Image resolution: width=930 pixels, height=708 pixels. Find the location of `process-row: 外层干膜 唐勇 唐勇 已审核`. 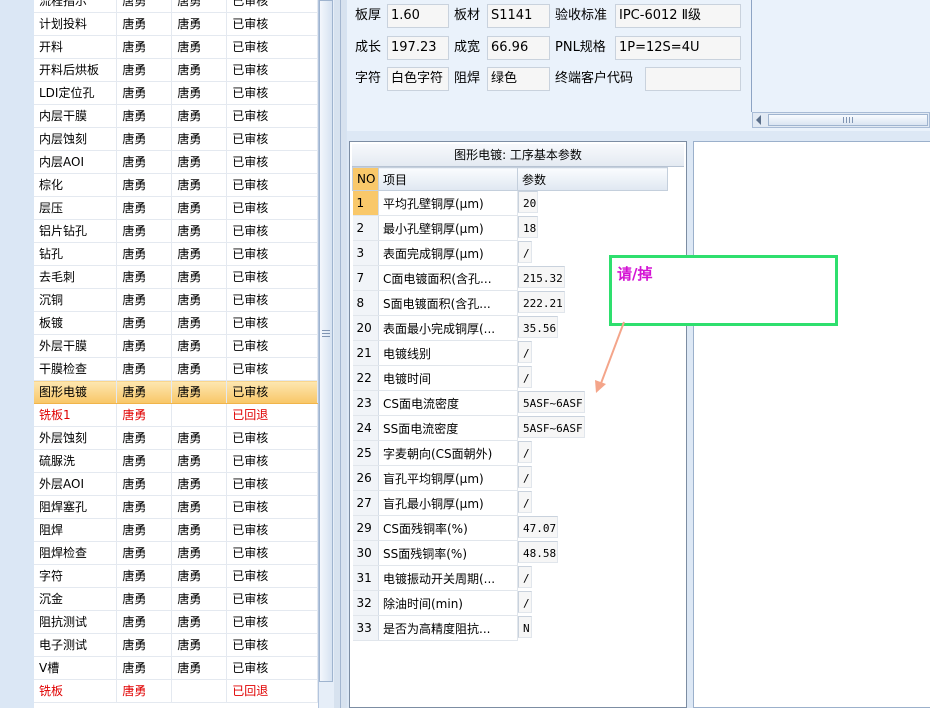

process-row: 外层干膜 唐勇 唐勇 已审核 is located at coordinates (176, 346).